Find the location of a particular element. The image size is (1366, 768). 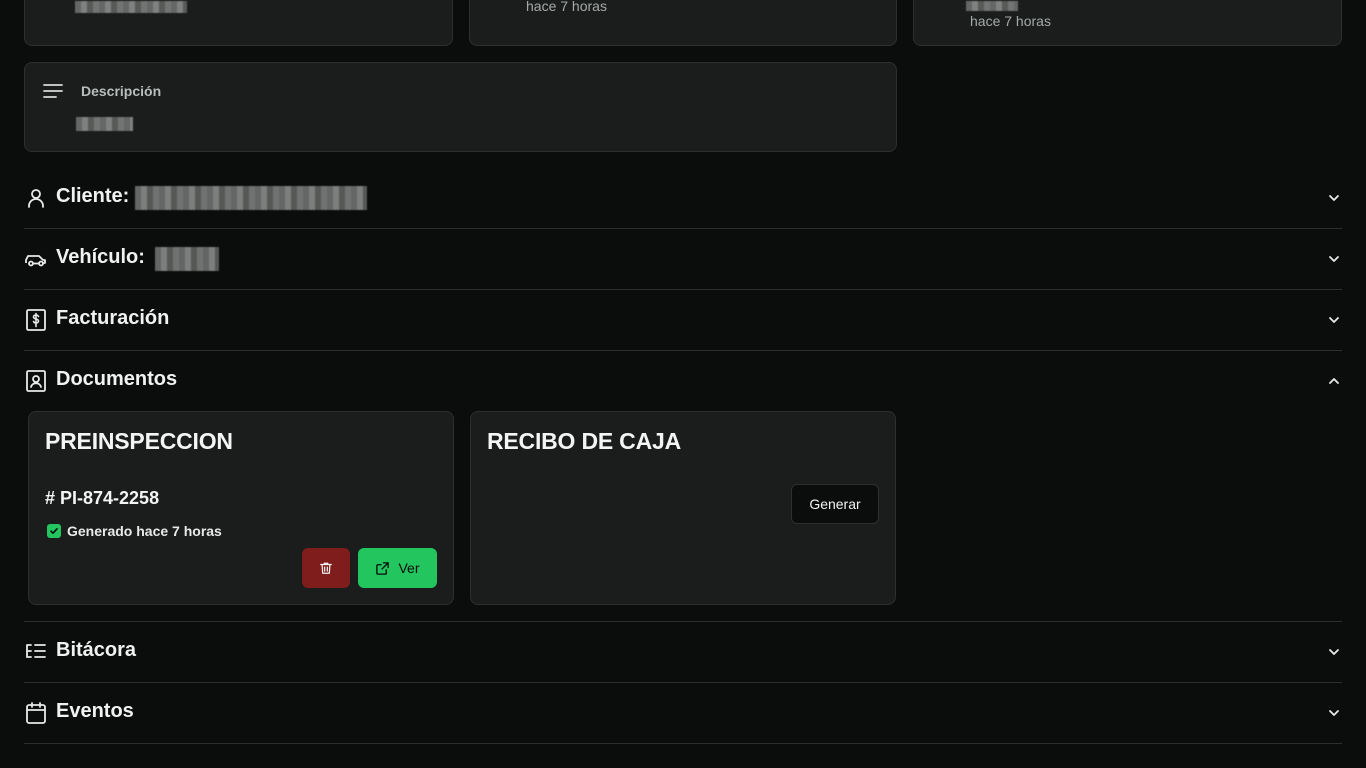

info-card-2: hace 7 horas is located at coordinates (683, 23).